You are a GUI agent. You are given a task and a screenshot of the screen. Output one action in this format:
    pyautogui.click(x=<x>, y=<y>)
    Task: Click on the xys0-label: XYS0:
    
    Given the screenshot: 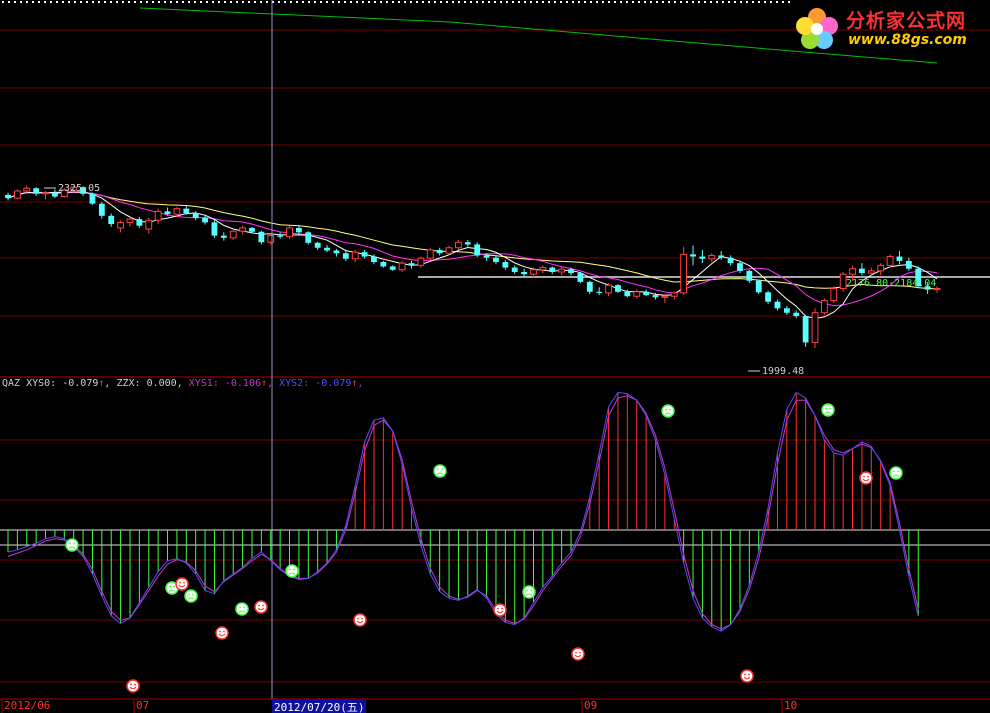 What is the action you would take?
    pyautogui.click(x=41, y=383)
    